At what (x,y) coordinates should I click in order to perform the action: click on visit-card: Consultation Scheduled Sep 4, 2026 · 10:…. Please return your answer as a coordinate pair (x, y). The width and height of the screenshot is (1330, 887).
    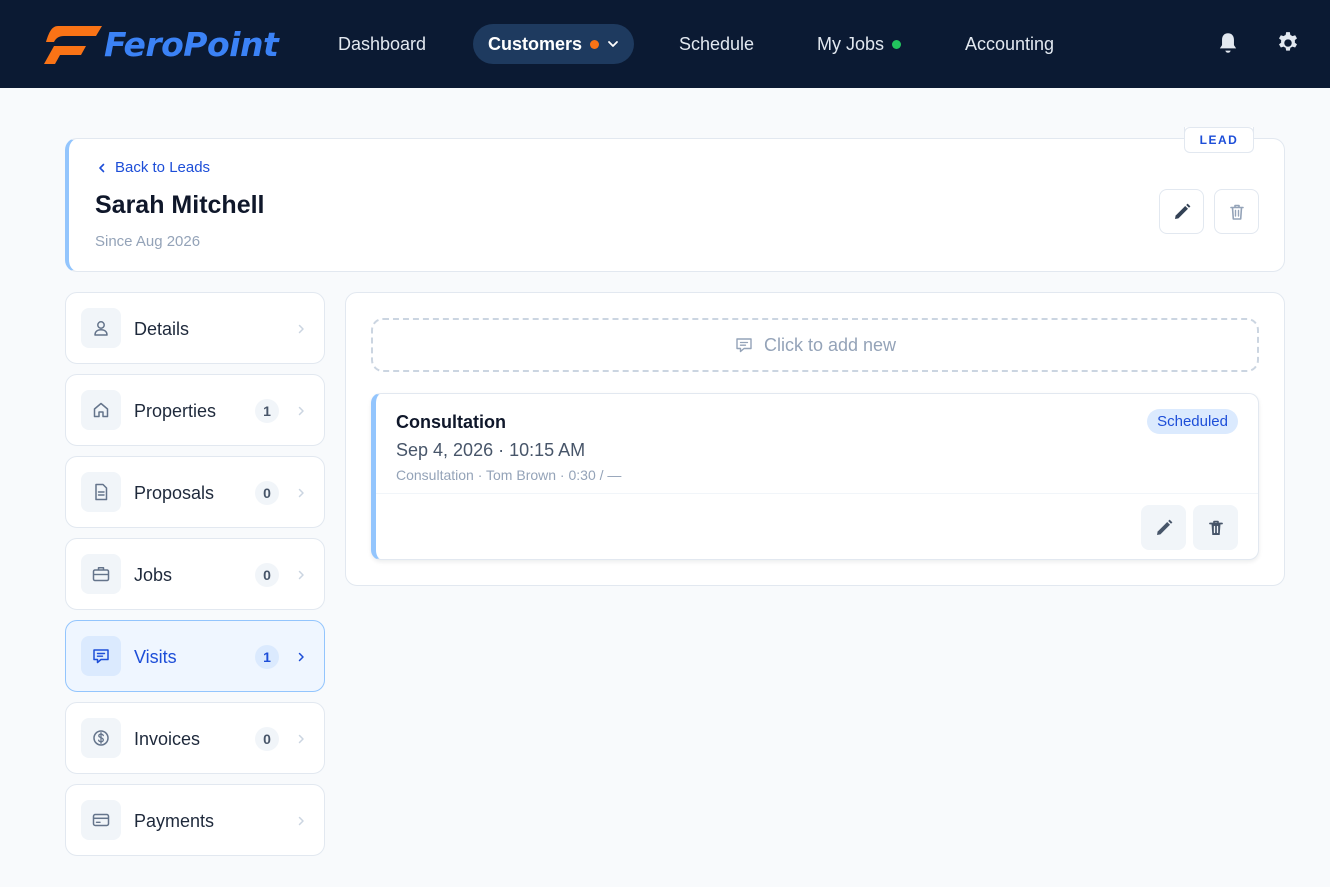
    Looking at the image, I should click on (815, 476).